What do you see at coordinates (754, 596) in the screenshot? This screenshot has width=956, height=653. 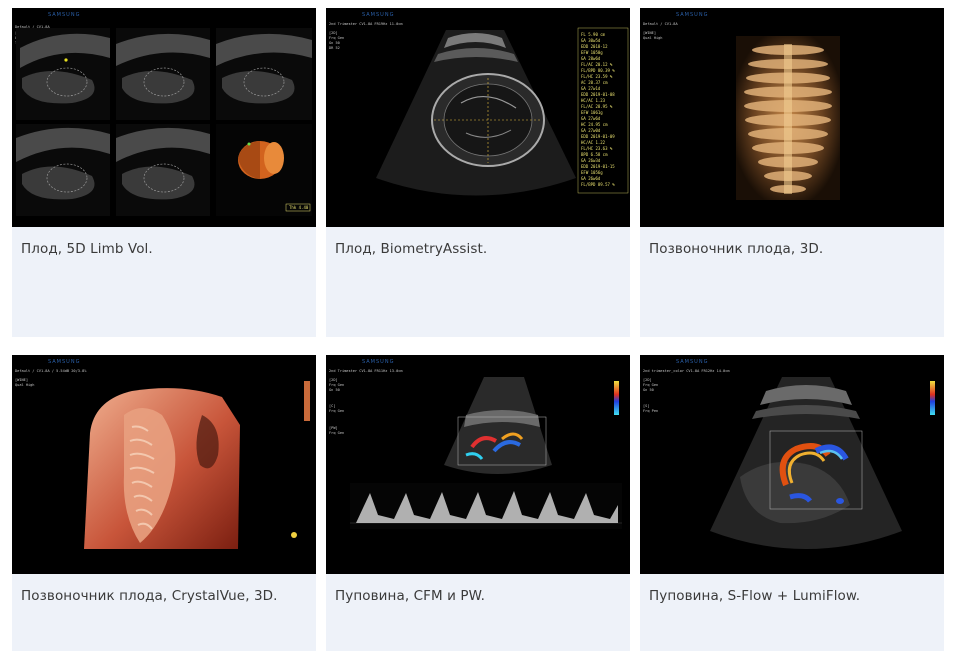 I see `card-caption: Пуповина, S-Flow + LumiFlow.` at bounding box center [754, 596].